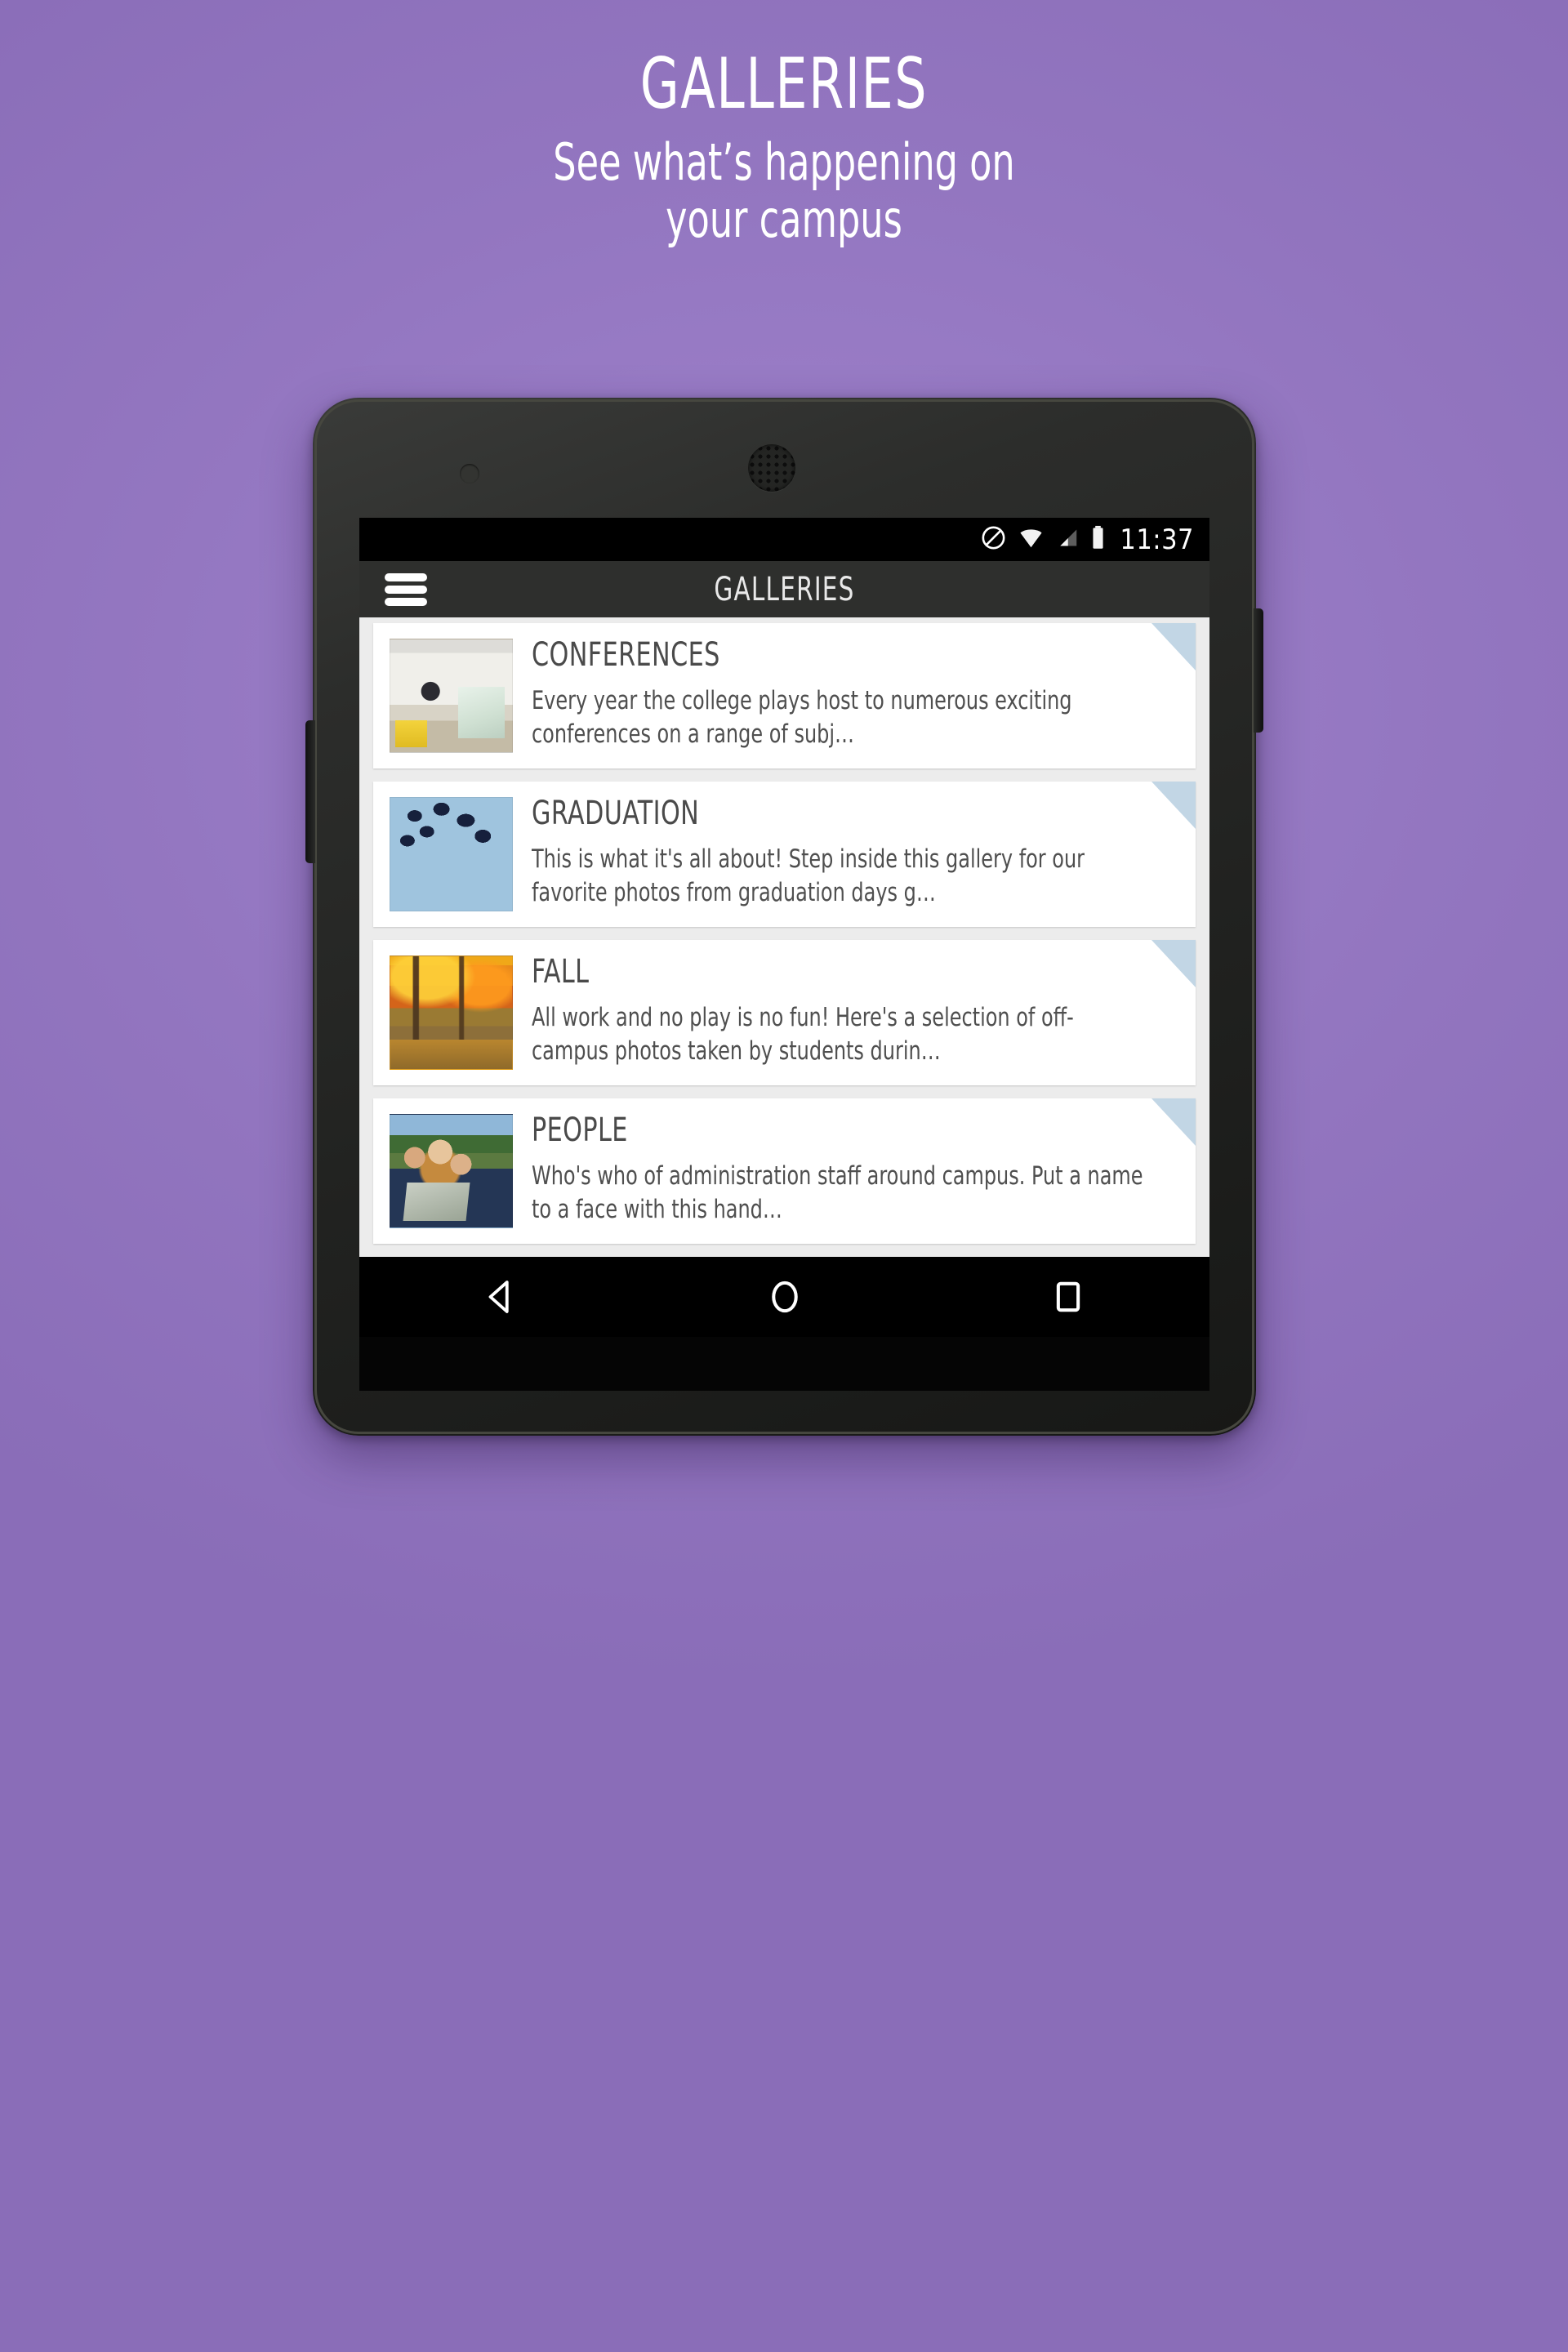 The image size is (1568, 2352). What do you see at coordinates (784, 84) in the screenshot?
I see `promo-title: GALLERIES` at bounding box center [784, 84].